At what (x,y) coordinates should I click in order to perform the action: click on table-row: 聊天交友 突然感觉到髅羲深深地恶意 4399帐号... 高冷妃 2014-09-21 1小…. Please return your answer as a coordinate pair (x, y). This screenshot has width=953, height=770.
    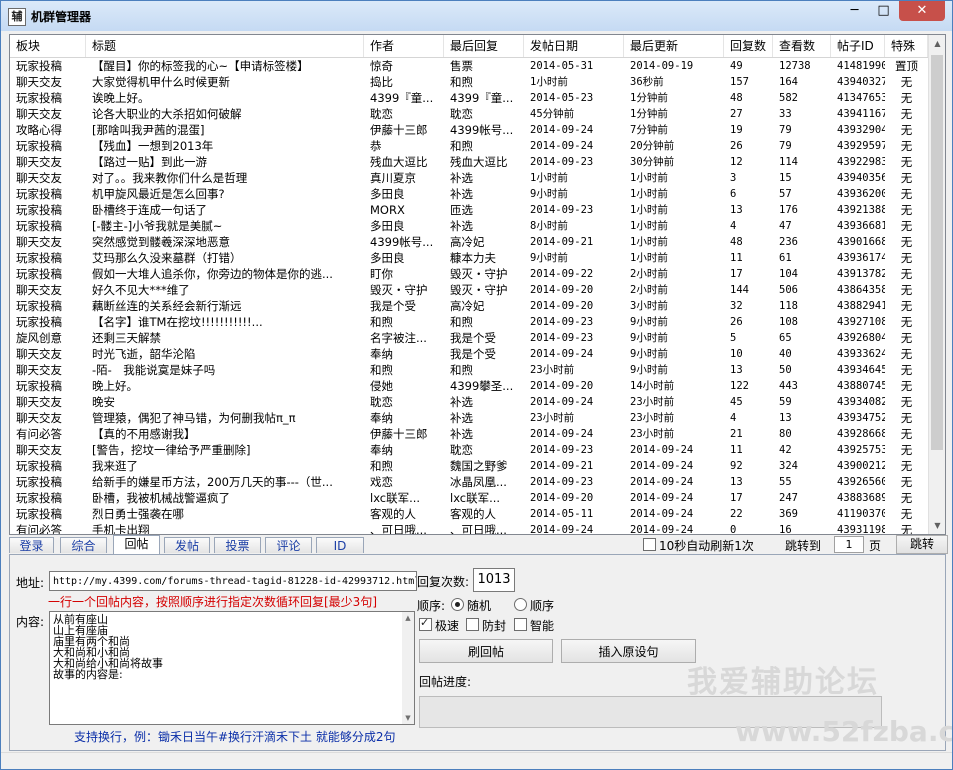
    Looking at the image, I should click on (469, 242).